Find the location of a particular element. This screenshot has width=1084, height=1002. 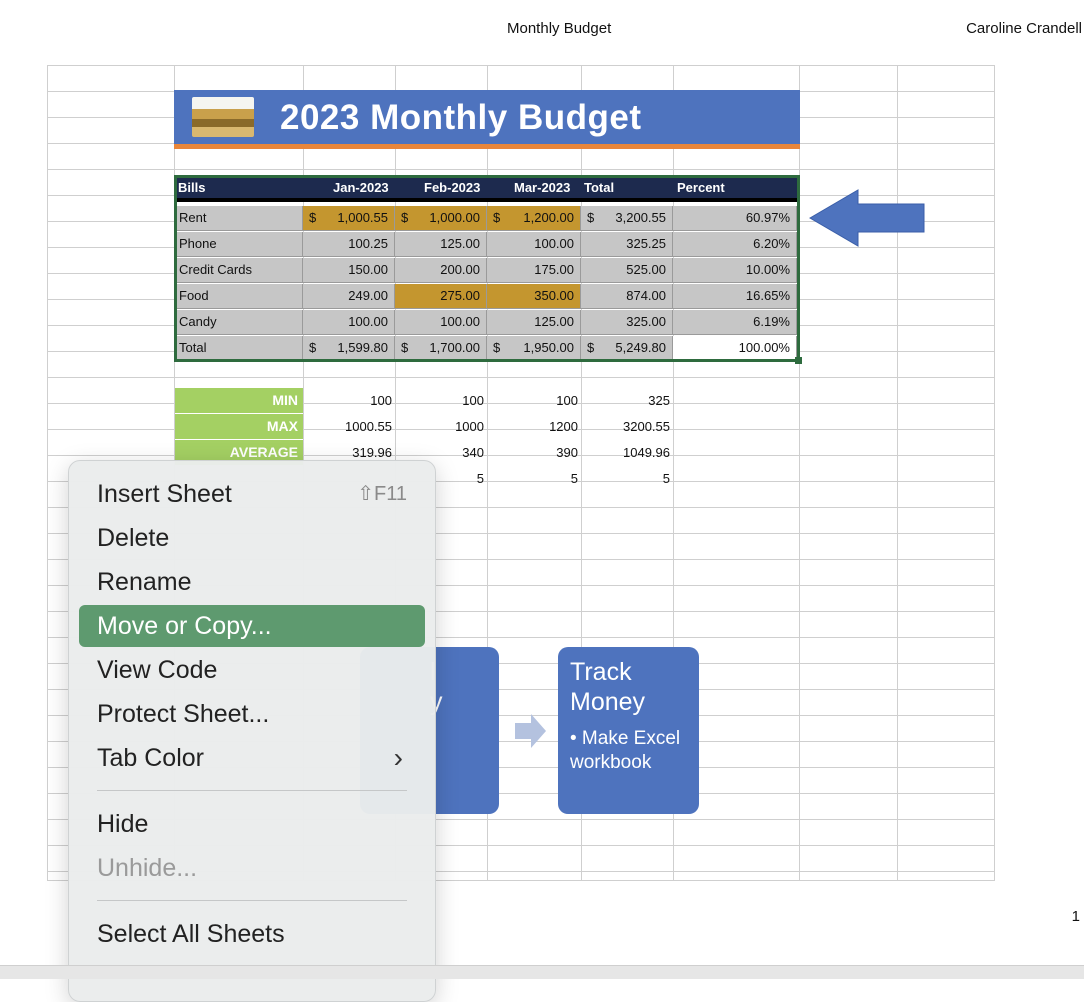

page-header-title: Monthly Budget is located at coordinates (559, 28).